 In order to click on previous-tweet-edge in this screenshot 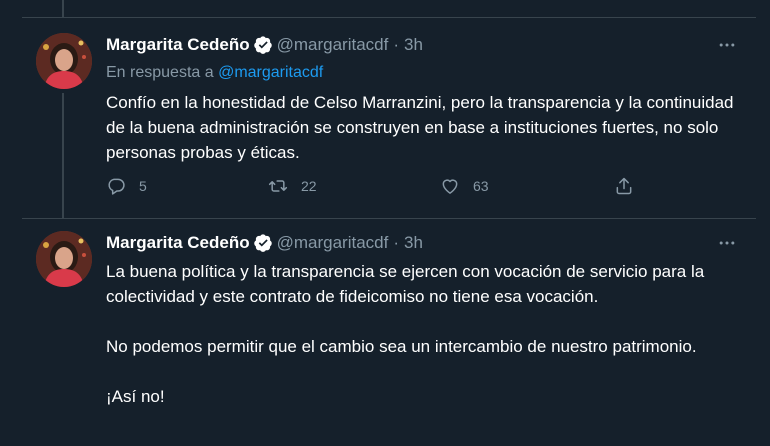, I will do `click(385, 9)`.